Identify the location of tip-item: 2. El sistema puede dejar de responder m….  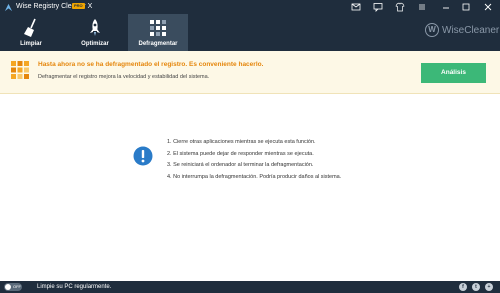
(240, 153).